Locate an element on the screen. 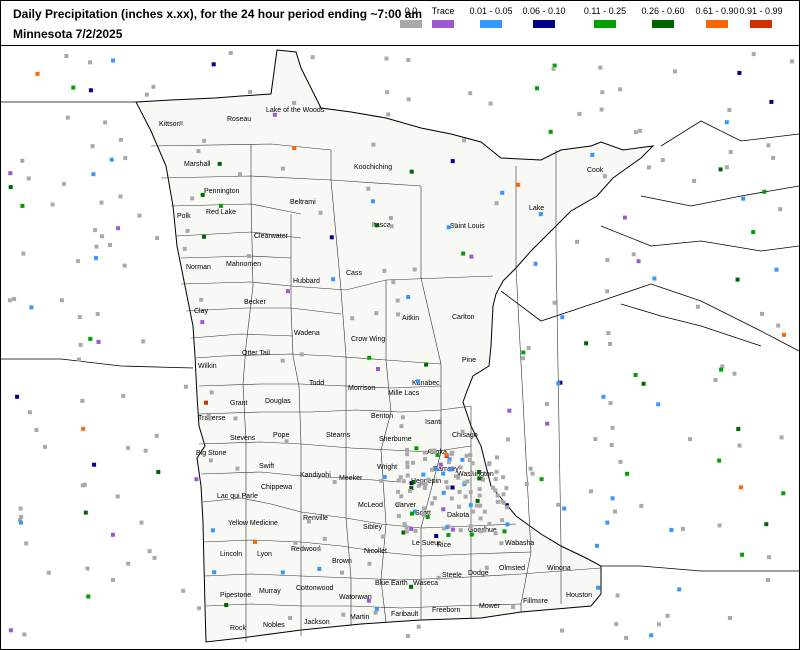 Image resolution: width=800 pixels, height=650 pixels. county-label-redwood: Redwood is located at coordinates (306, 549).